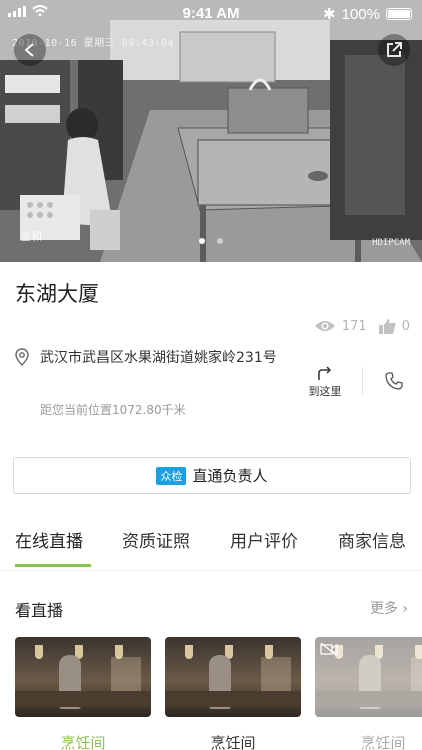 The width and height of the screenshot is (422, 750). I want to click on more-link: 更多 ›, so click(389, 608).